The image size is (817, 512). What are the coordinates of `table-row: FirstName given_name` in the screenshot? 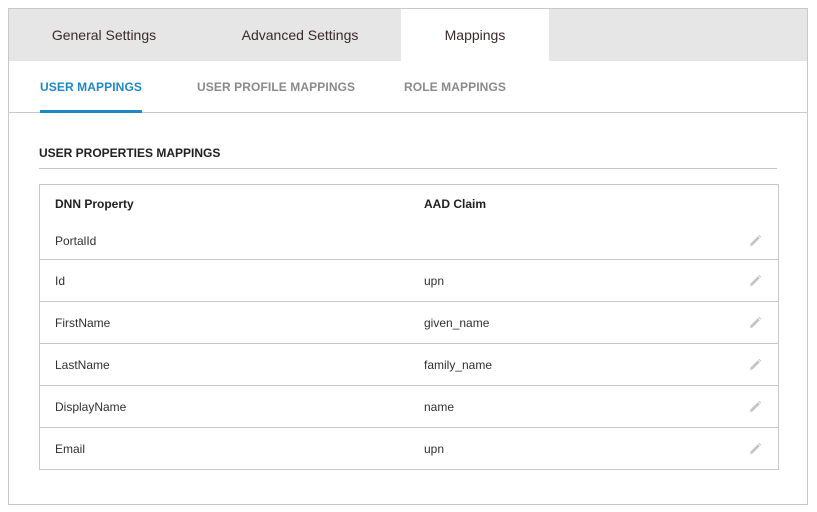 It's located at (409, 322).